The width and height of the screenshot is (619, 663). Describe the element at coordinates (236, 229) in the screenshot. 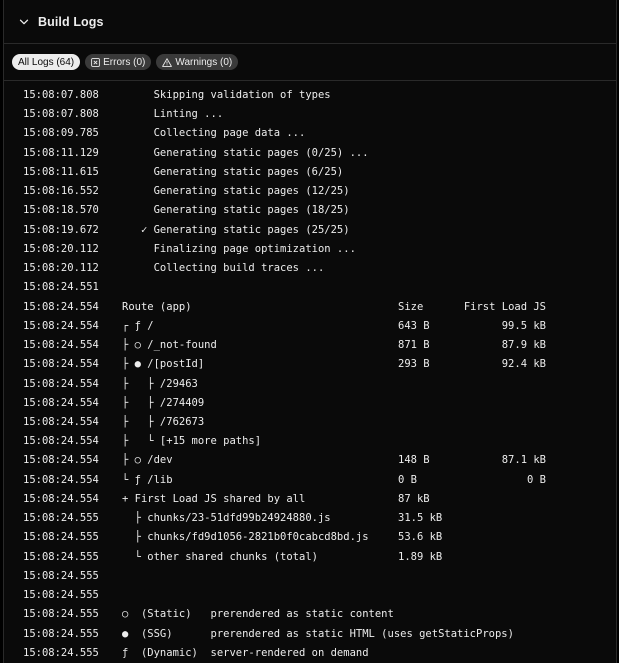

I see `log-message: ✓ Generating static pages (25/25)` at that location.